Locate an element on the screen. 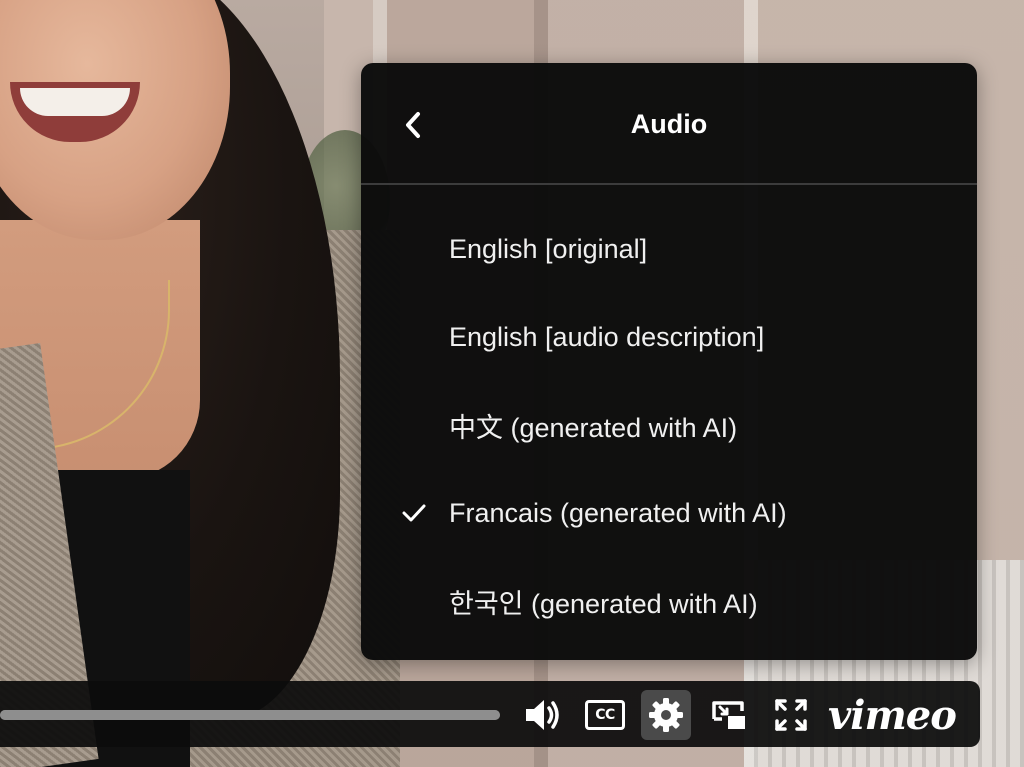 This screenshot has height=767, width=1024. menu-title: Audio is located at coordinates (669, 123).